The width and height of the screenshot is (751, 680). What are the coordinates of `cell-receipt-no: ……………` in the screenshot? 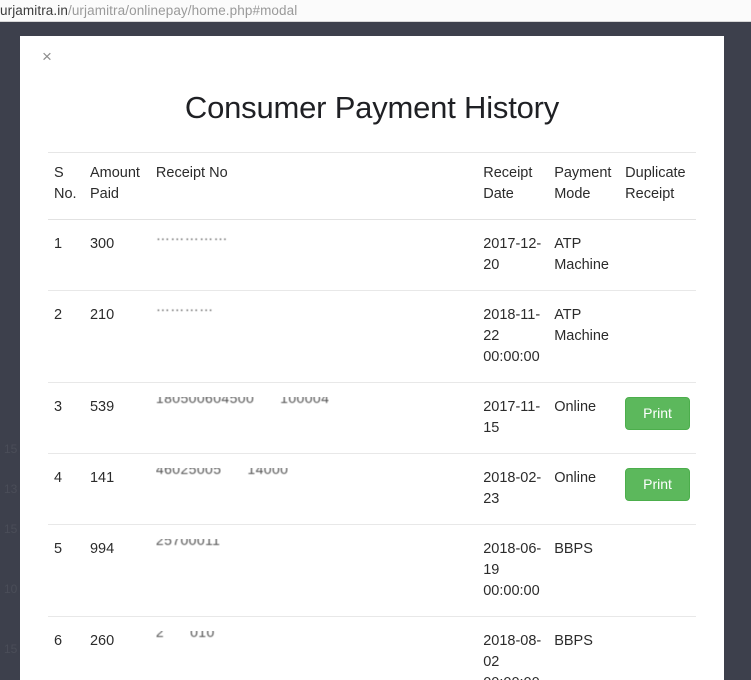 It's located at (313, 255).